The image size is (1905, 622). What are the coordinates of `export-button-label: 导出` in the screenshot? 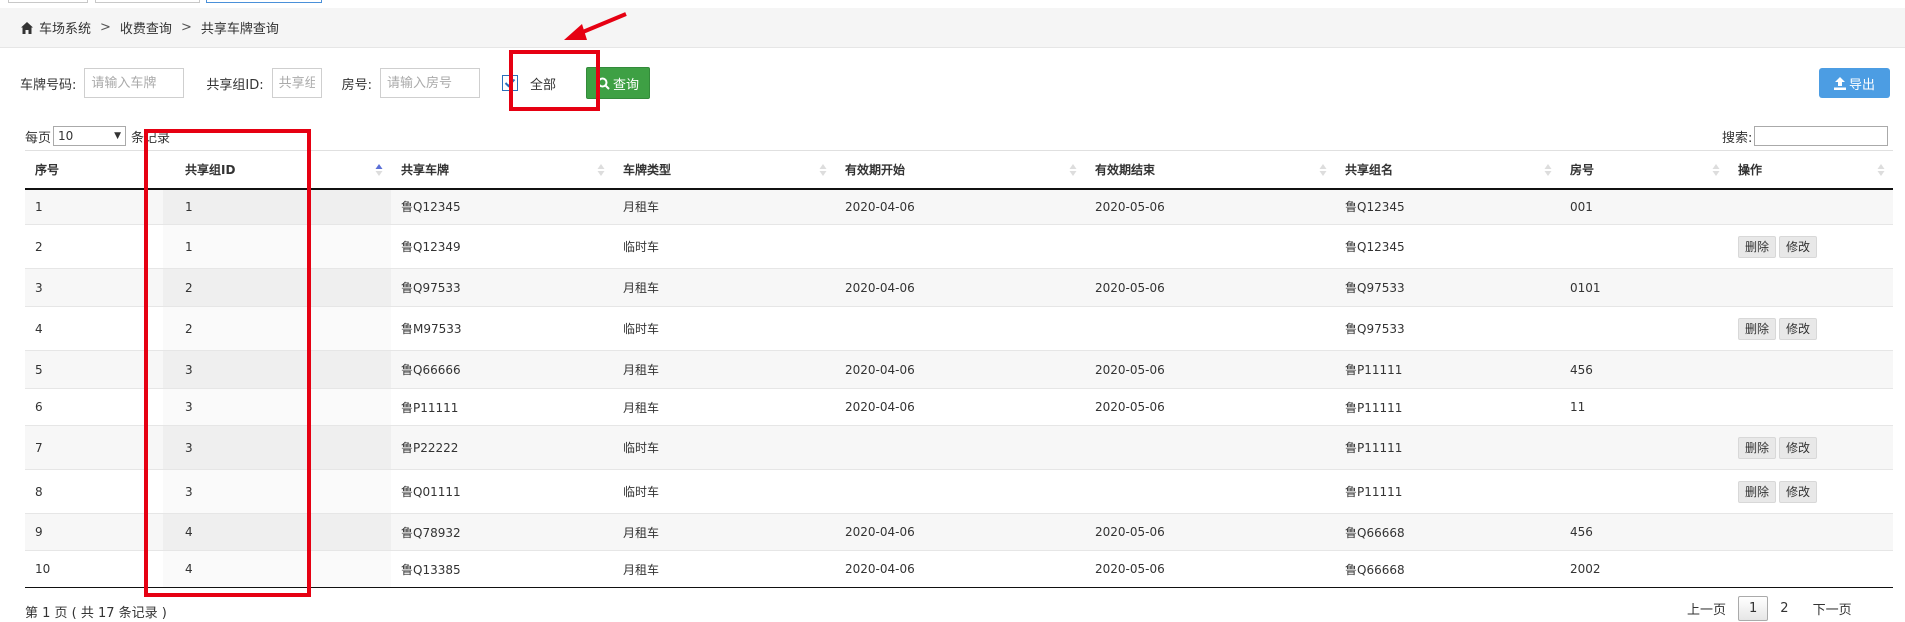 It's located at (1861, 85).